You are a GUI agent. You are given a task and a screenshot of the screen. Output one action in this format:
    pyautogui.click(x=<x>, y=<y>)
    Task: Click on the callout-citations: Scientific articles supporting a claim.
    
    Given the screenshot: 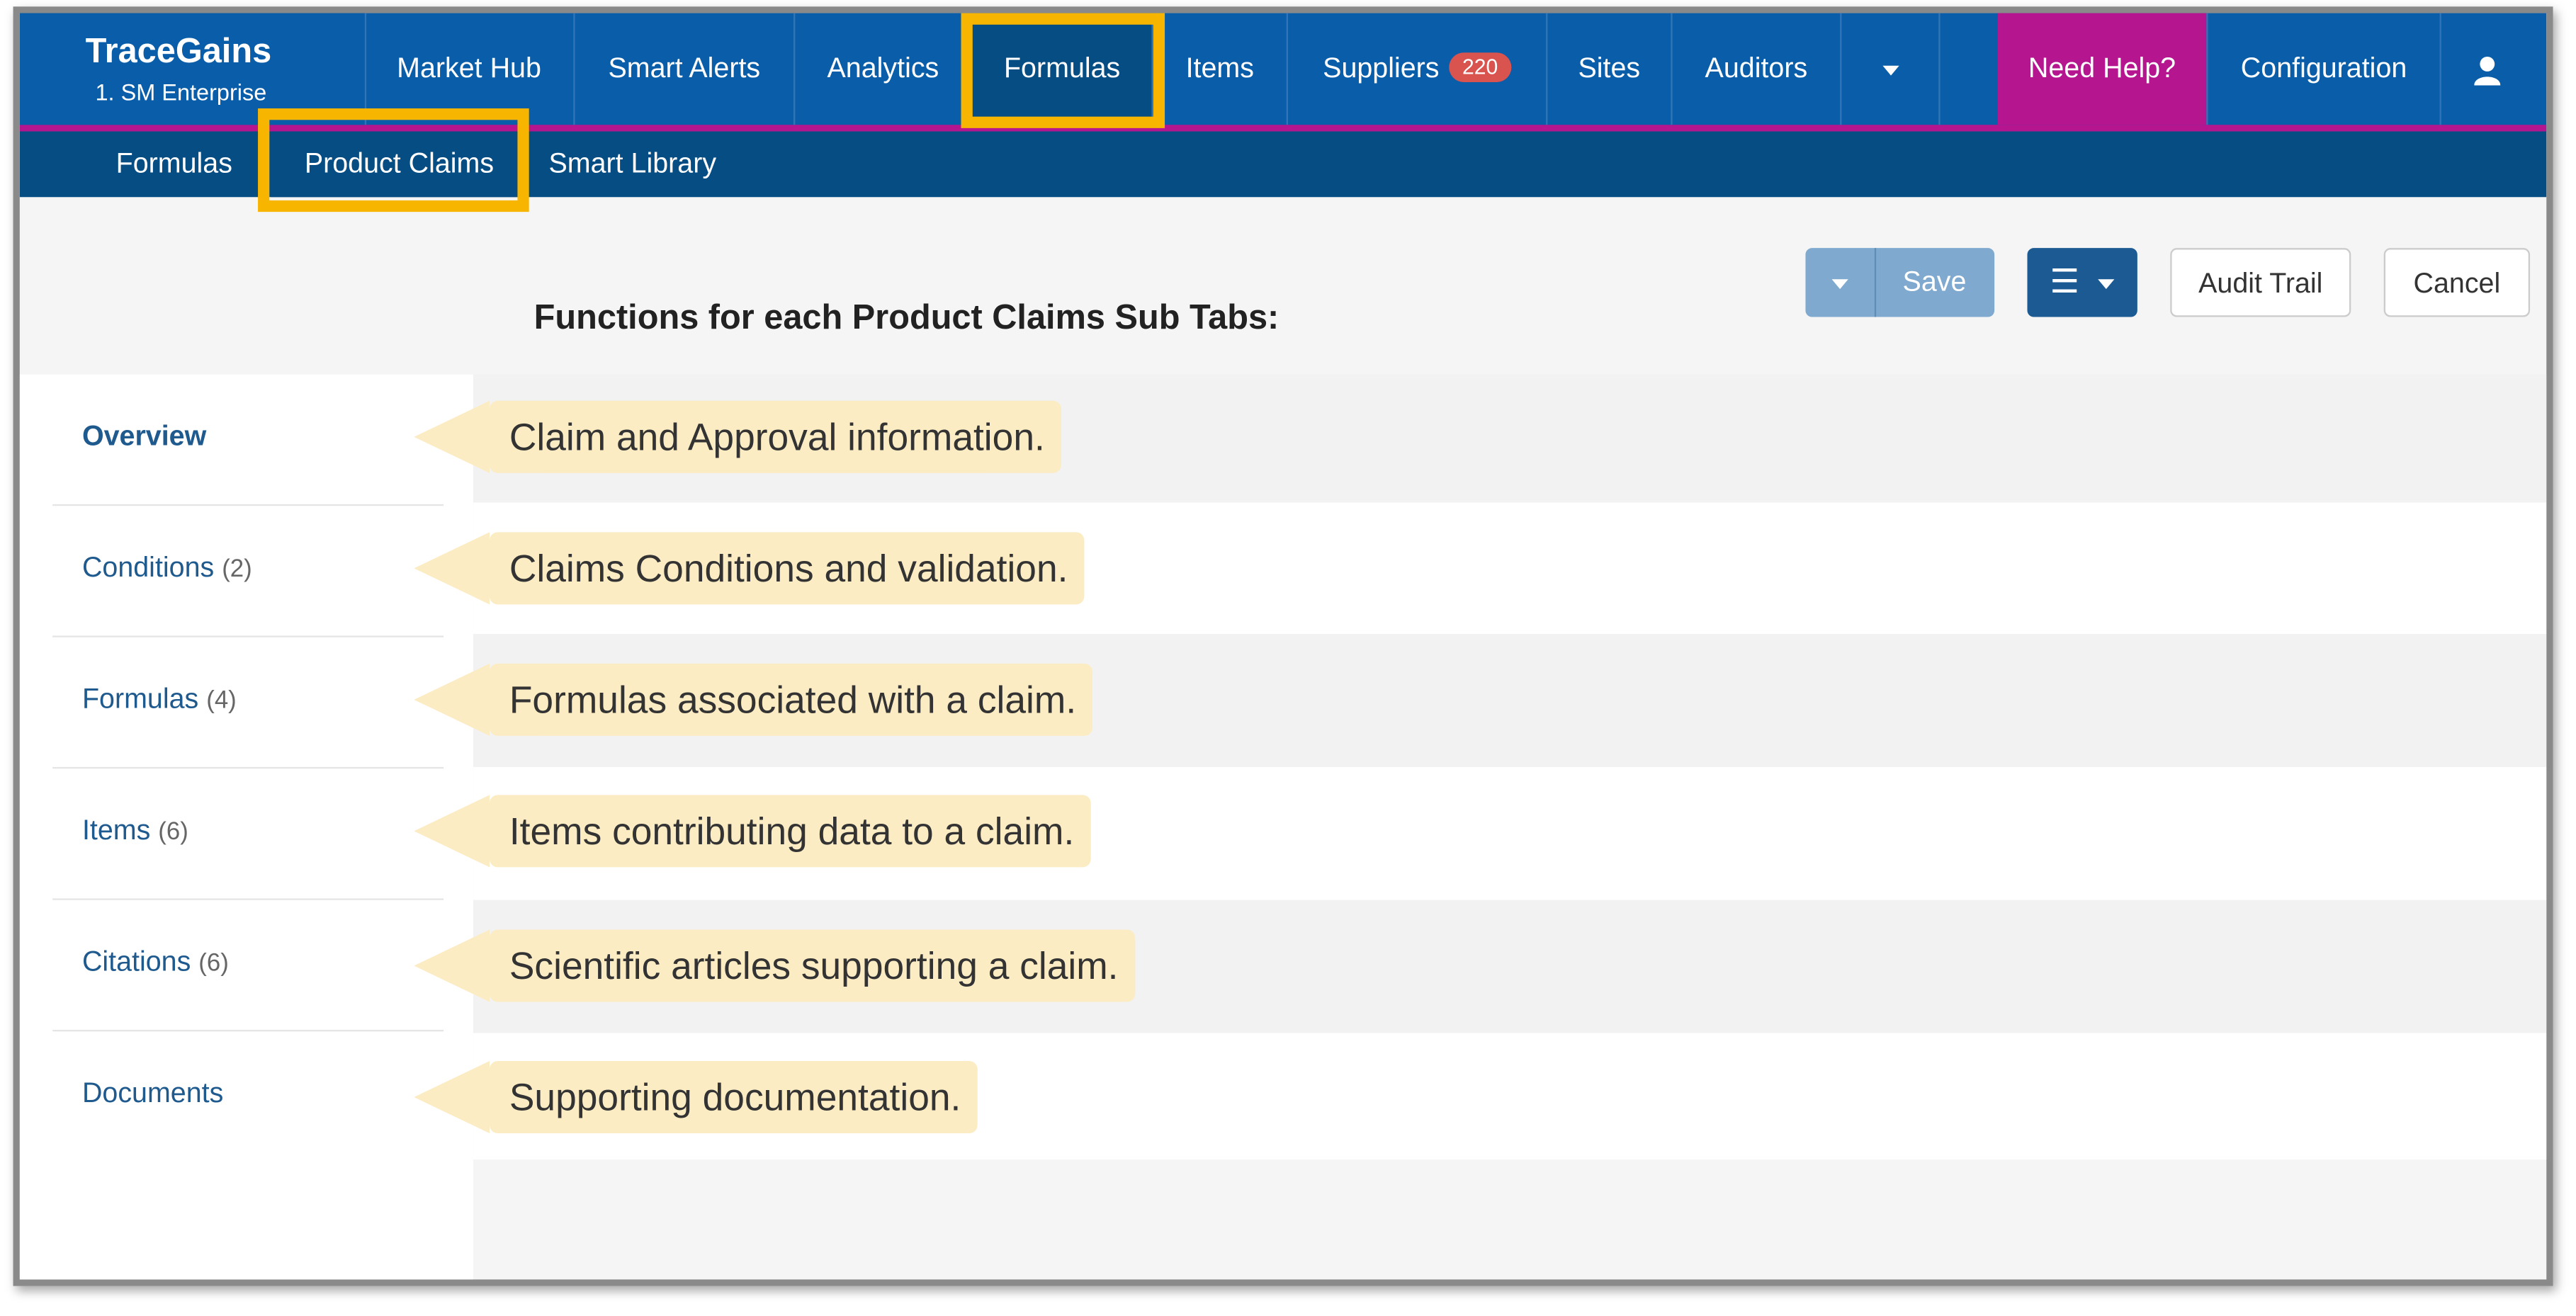 What is the action you would take?
    pyautogui.click(x=774, y=966)
    